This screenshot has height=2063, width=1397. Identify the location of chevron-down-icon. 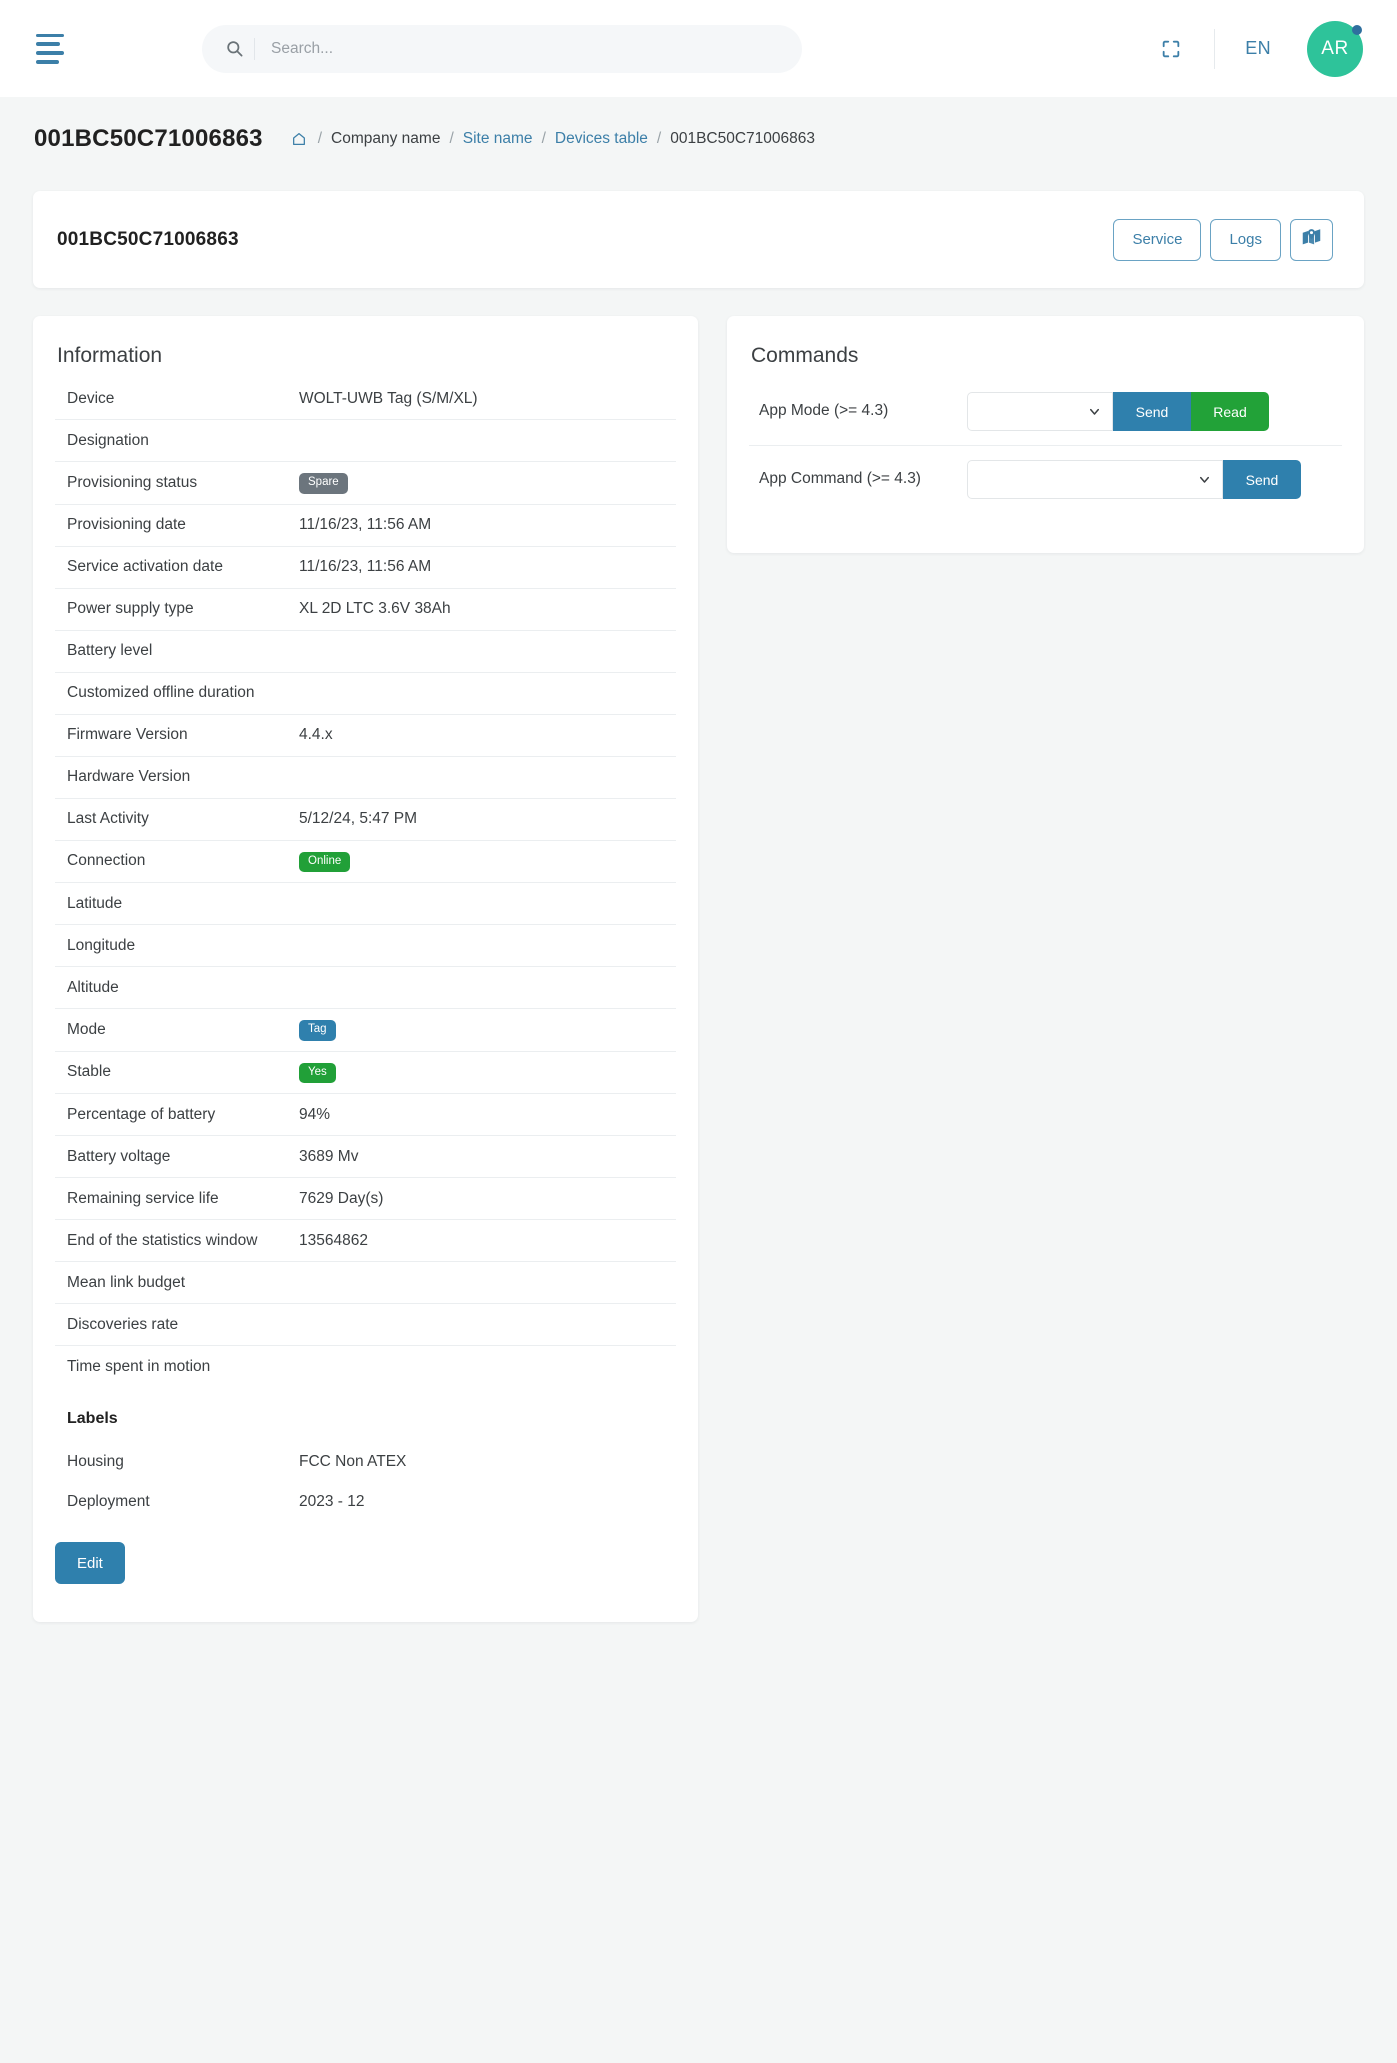
(1094, 411).